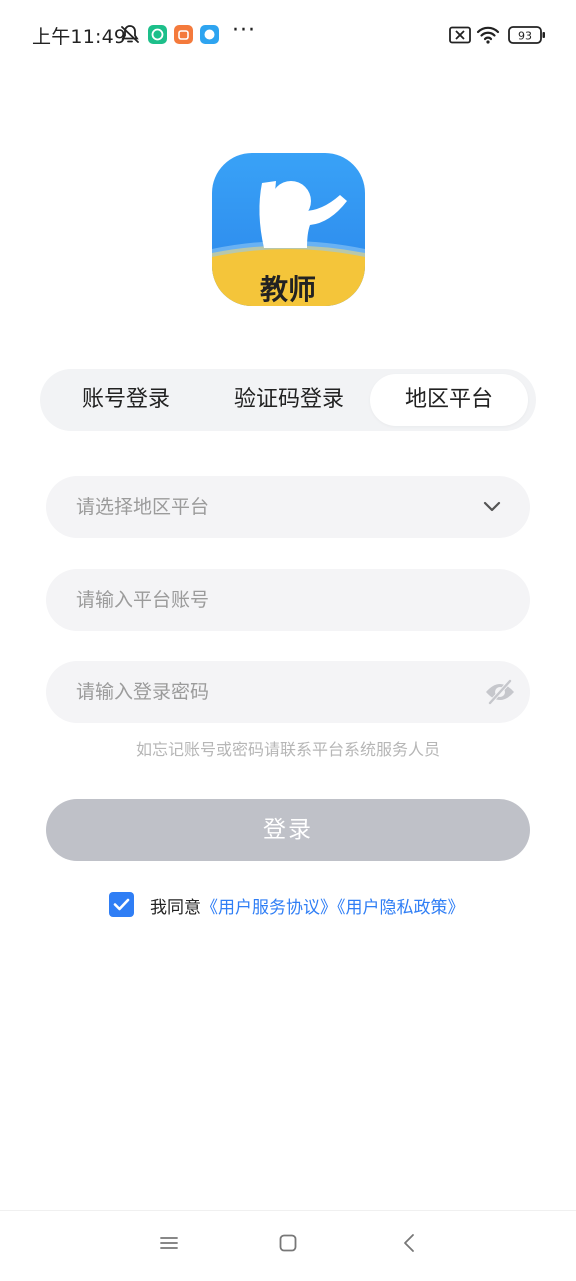 Image resolution: width=576 pixels, height=1281 pixels. Describe the element at coordinates (183, 34) in the screenshot. I see `orange-app-icon` at that location.